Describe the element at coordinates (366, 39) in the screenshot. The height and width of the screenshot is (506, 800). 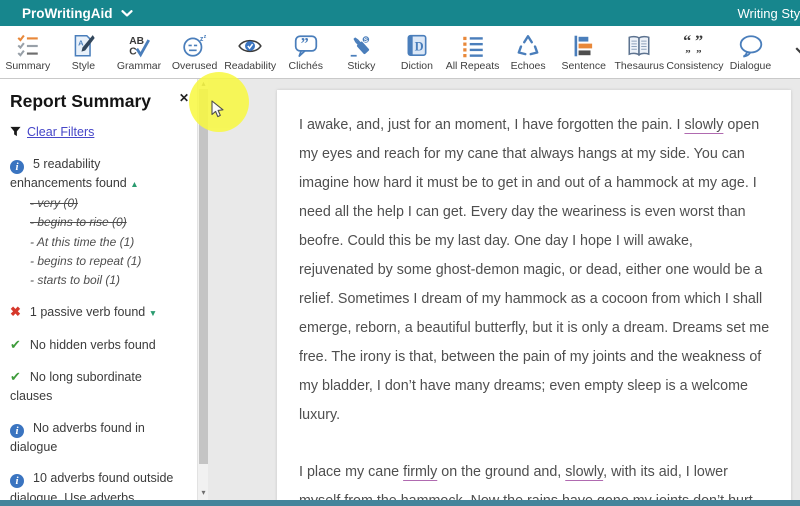
I see `svg-text: S` at that location.